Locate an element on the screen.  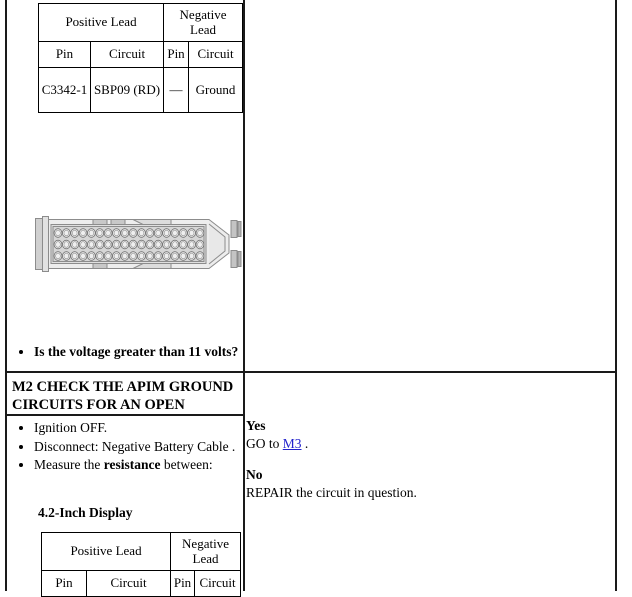
no-label: No is located at coordinates (254, 474).